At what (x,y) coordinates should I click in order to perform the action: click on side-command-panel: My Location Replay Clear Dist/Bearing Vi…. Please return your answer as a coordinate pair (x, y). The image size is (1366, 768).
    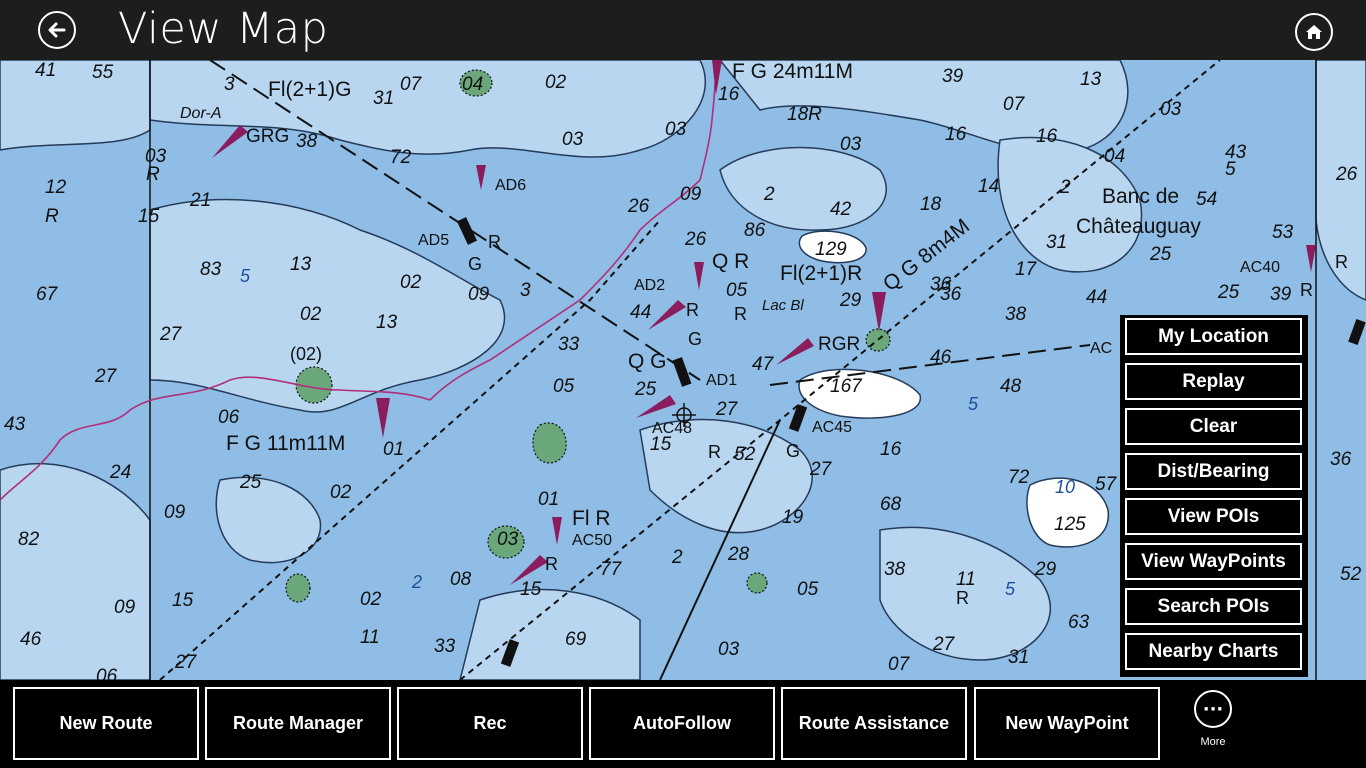
    Looking at the image, I should click on (1214, 496).